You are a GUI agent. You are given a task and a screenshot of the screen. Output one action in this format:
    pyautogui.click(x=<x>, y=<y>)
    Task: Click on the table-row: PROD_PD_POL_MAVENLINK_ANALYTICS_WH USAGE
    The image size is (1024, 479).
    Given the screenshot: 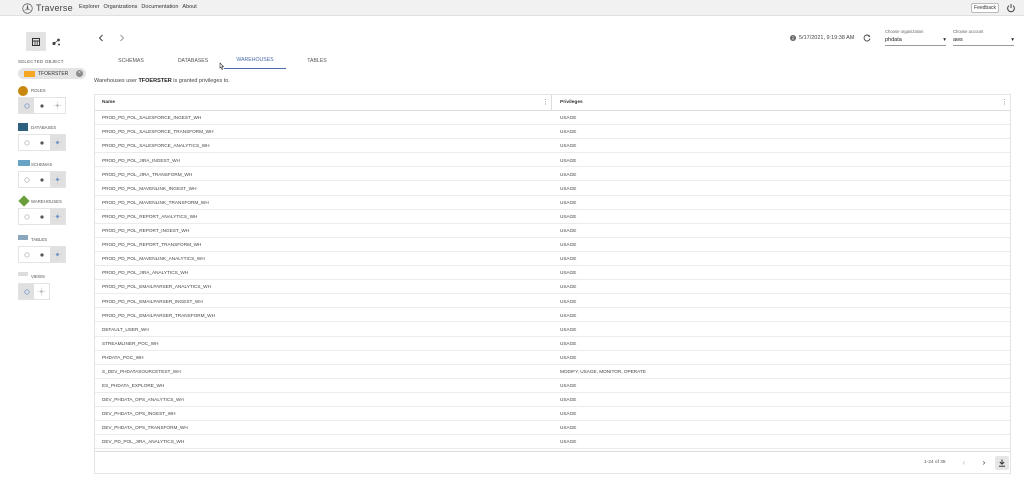 What is the action you would take?
    pyautogui.click(x=552, y=259)
    